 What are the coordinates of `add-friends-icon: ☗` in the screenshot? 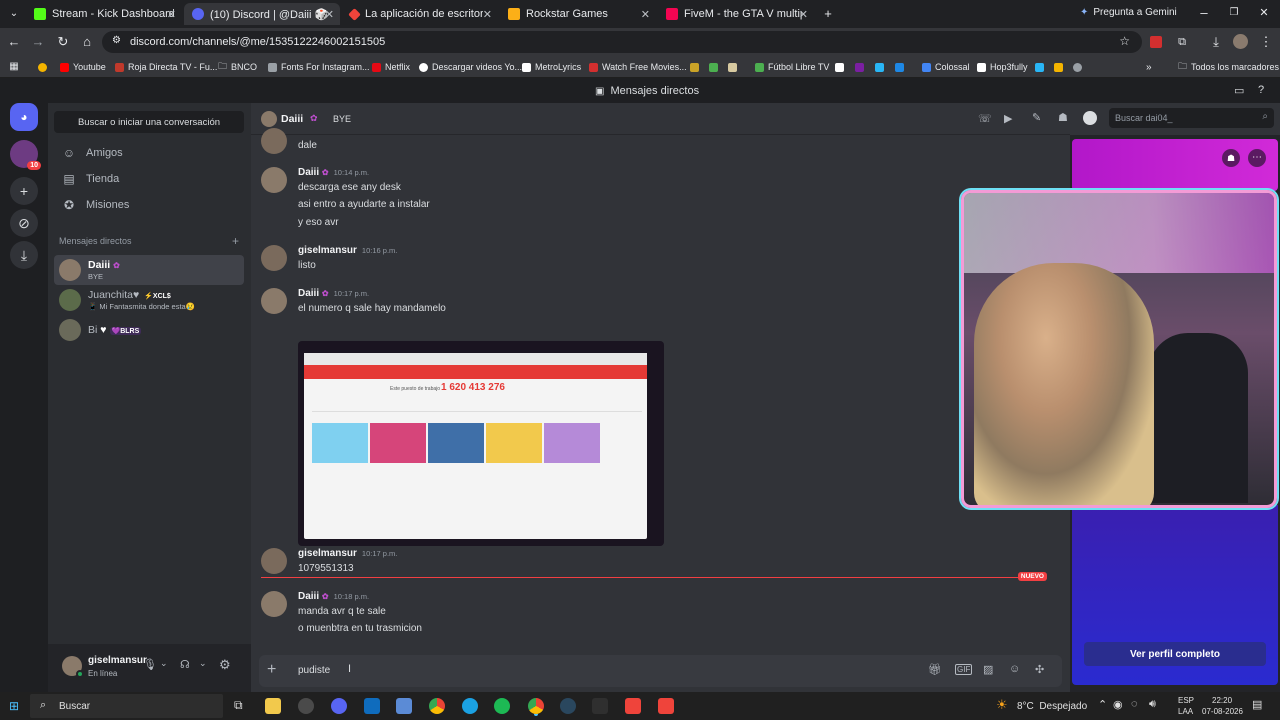 It's located at (1063, 117).